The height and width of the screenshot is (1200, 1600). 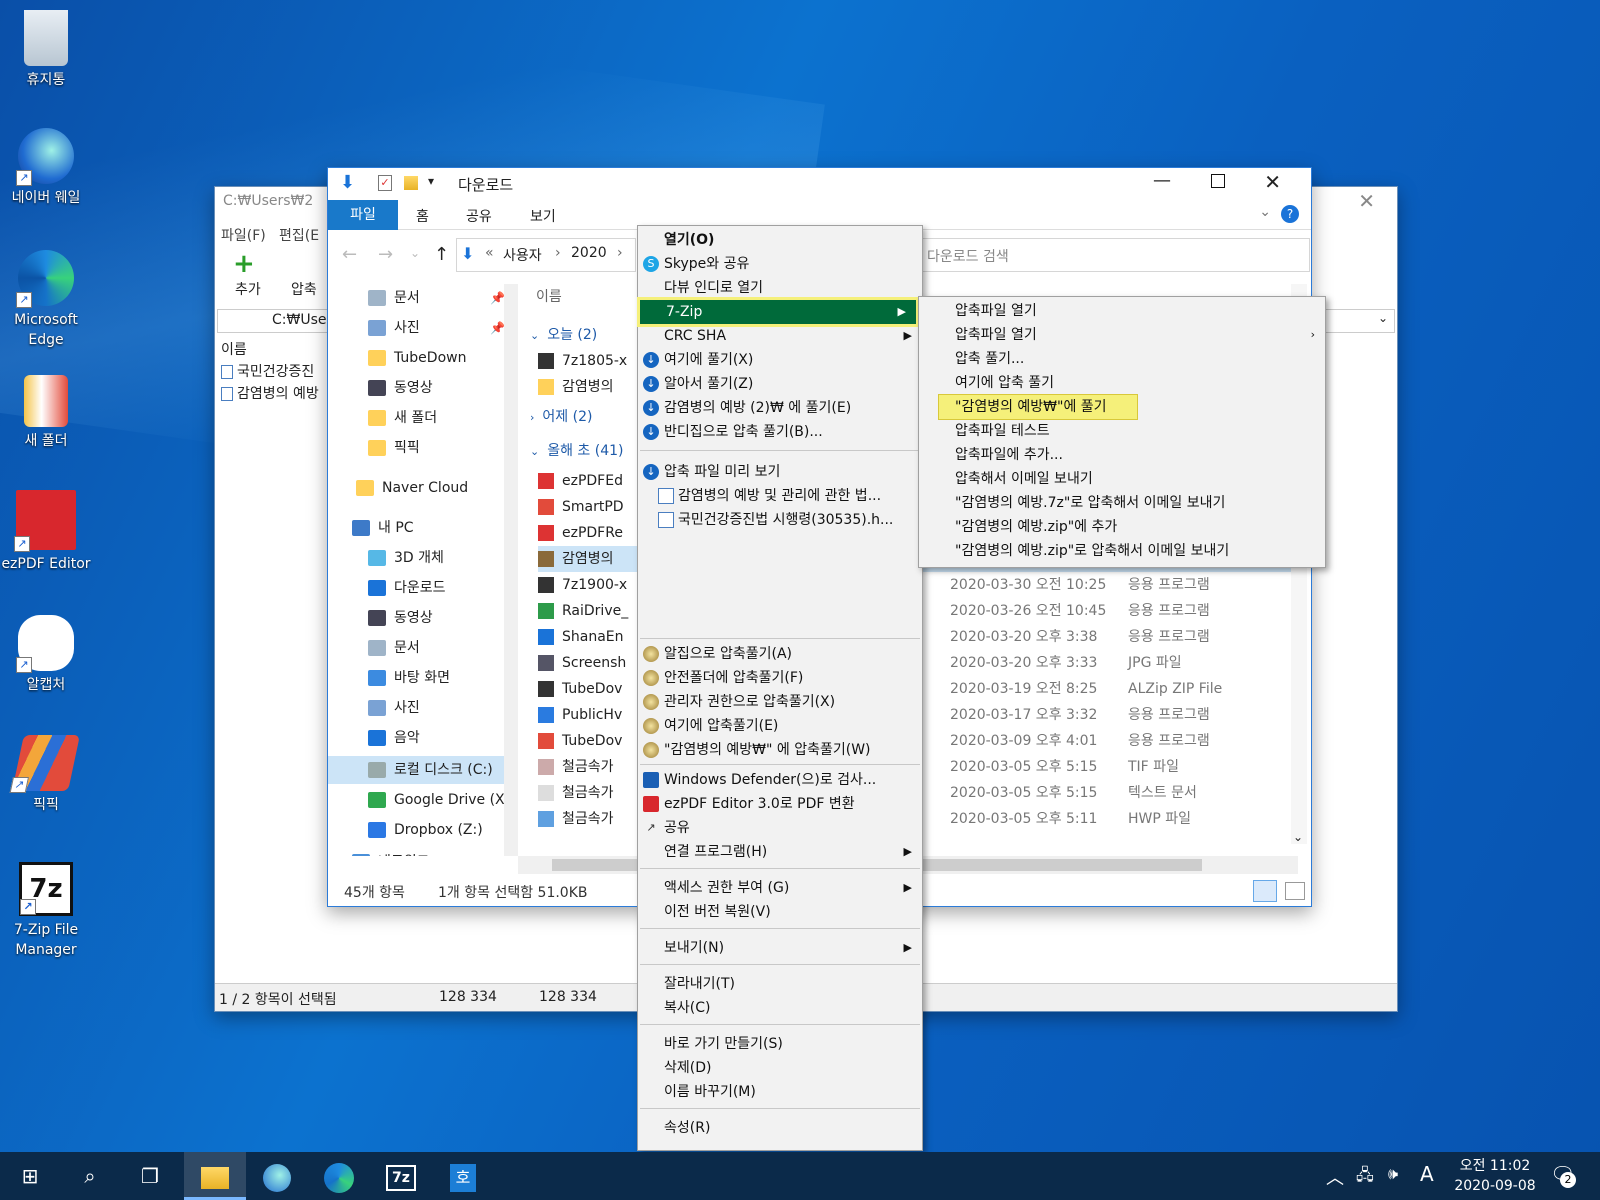 I want to click on back-icon: ←, so click(x=349, y=254).